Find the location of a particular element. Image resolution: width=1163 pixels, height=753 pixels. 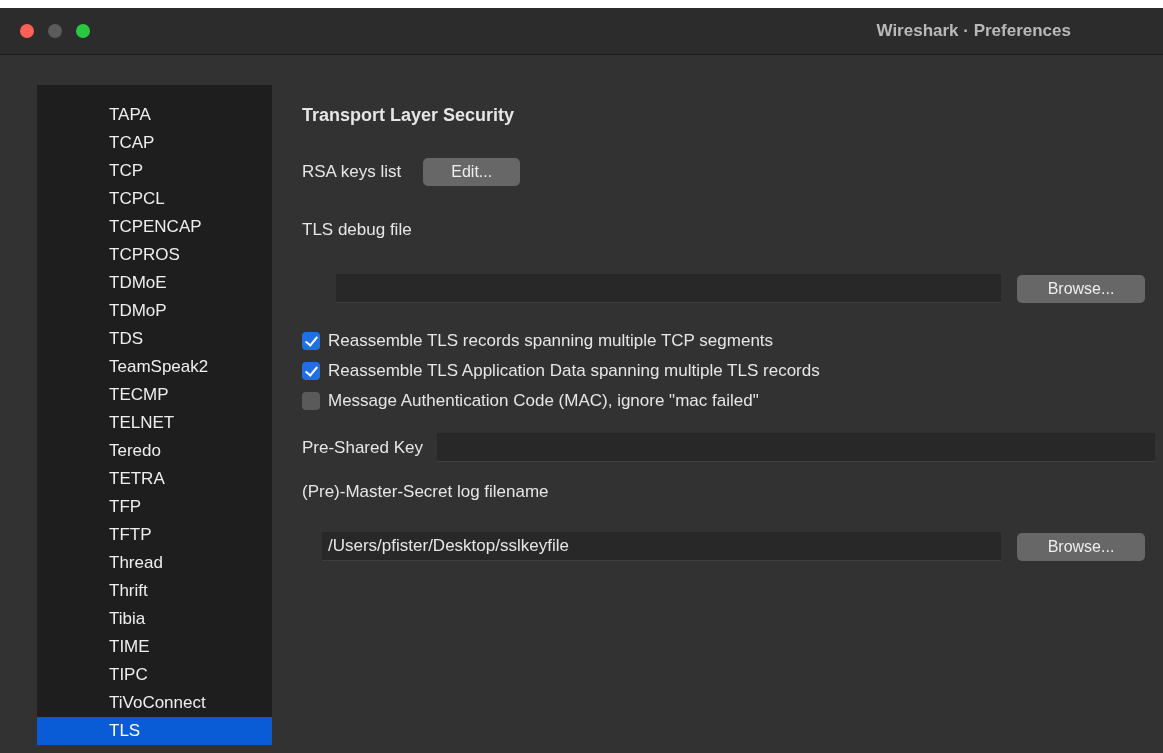

protocol-item: TIPC is located at coordinates (154, 675).